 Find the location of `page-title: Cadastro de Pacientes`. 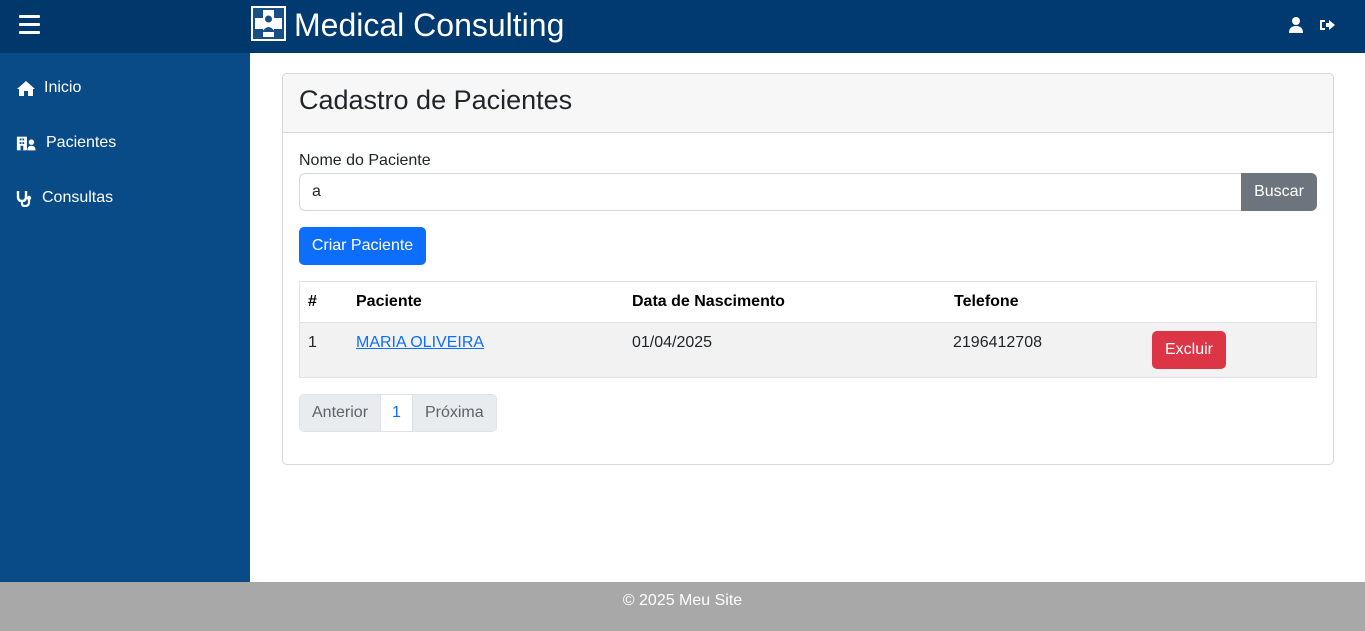

page-title: Cadastro de Pacientes is located at coordinates (436, 100).